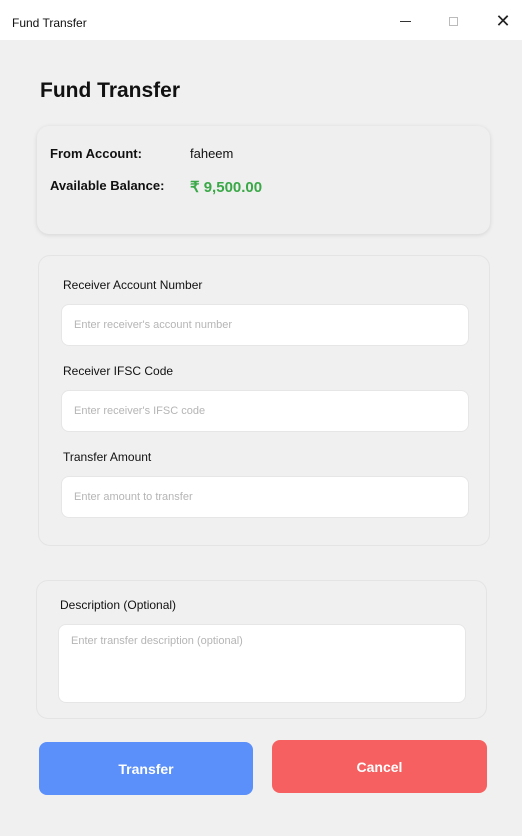 The image size is (522, 836). Describe the element at coordinates (157, 641) in the screenshot. I see `description-placeholder: Enter transfer description (optional)` at that location.